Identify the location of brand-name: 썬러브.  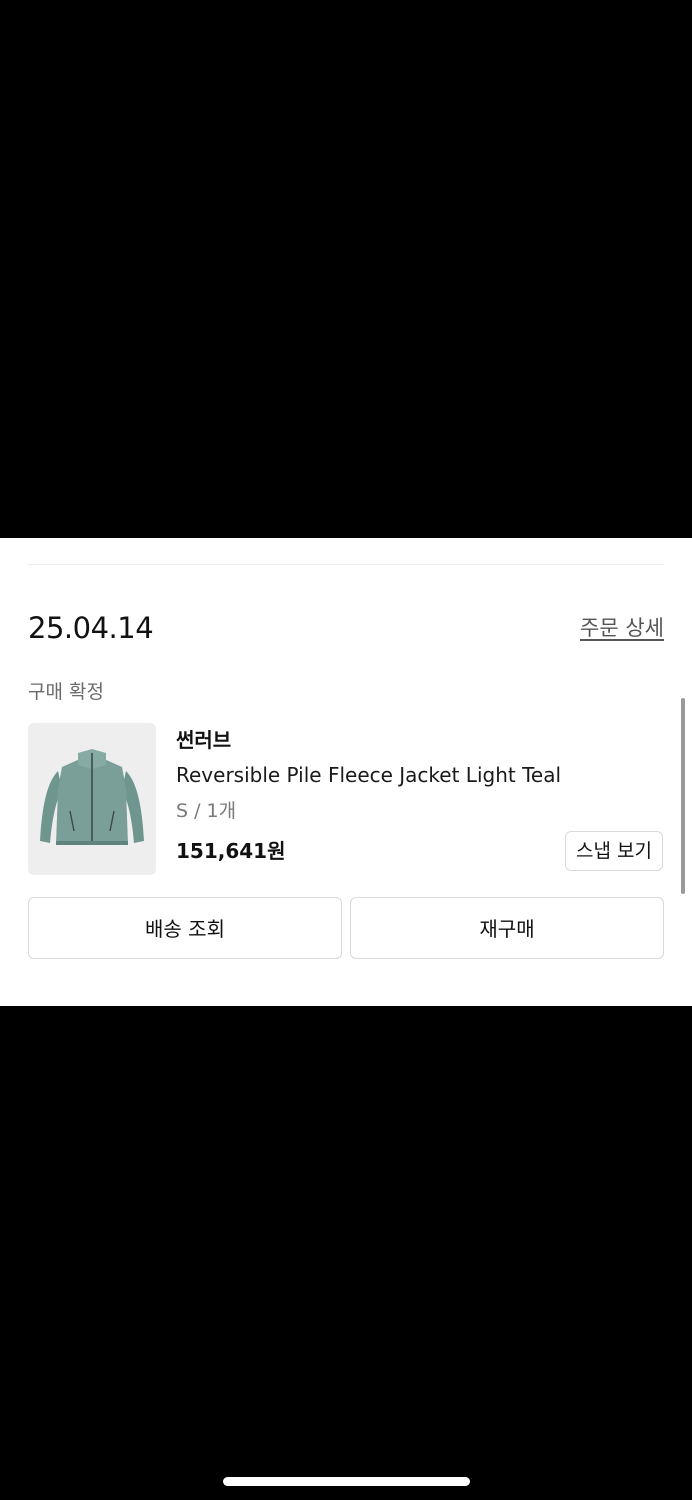
(203, 740).